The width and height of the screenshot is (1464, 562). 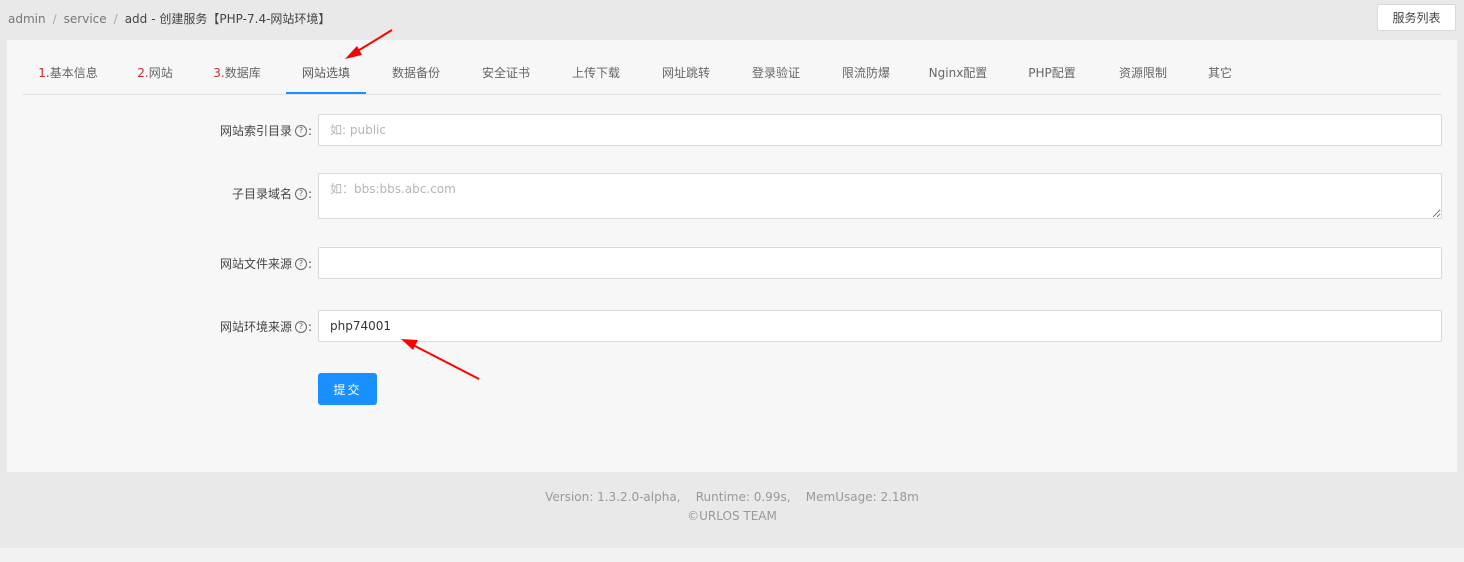 I want to click on tab-data-backup: 数据备份, so click(x=416, y=73).